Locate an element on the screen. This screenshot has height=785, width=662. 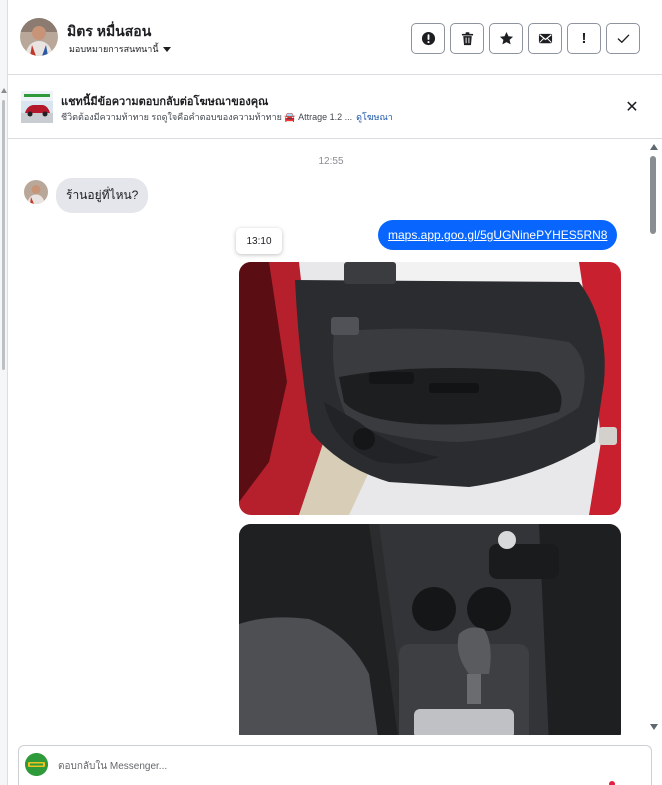
star-button is located at coordinates (506, 38).